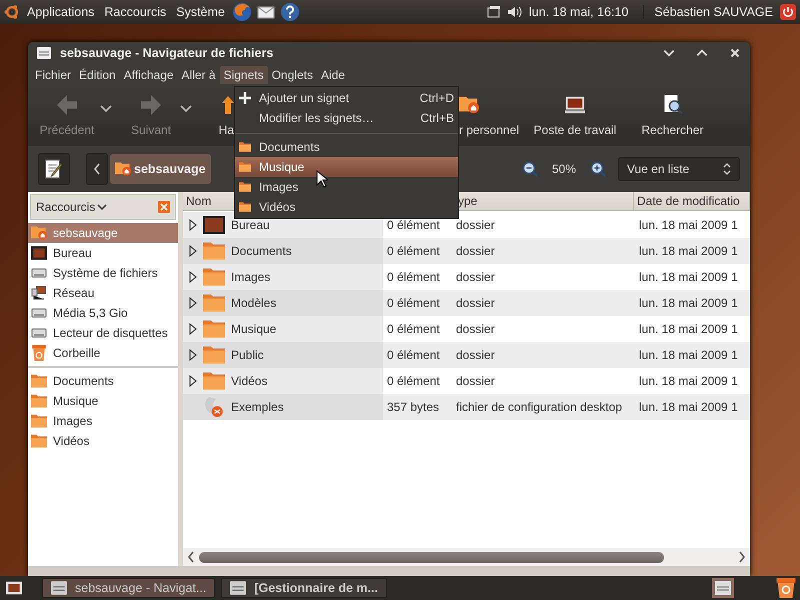  What do you see at coordinates (735, 53) in the screenshot?
I see `close-button` at bounding box center [735, 53].